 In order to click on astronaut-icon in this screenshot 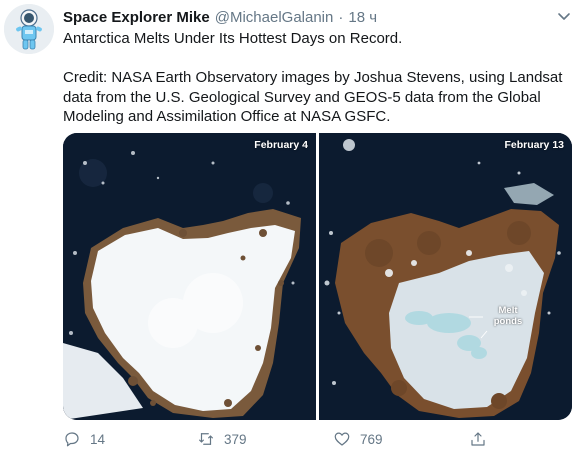, I will do `click(29, 29)`.